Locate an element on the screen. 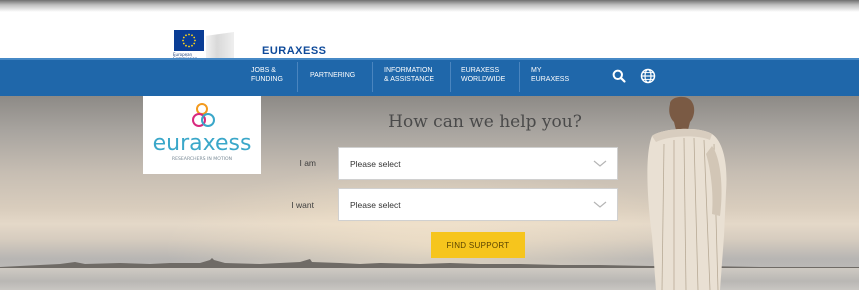  nav-item-partnering: PARTNERING is located at coordinates (332, 75).